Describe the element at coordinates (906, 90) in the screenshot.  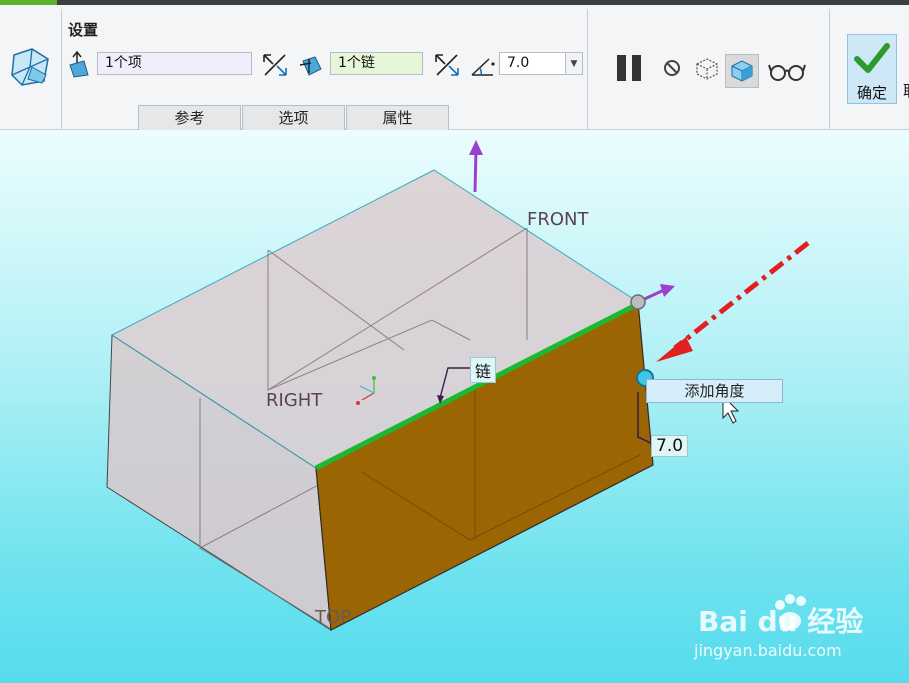
I see `cancel-button-label-cut: 取` at that location.